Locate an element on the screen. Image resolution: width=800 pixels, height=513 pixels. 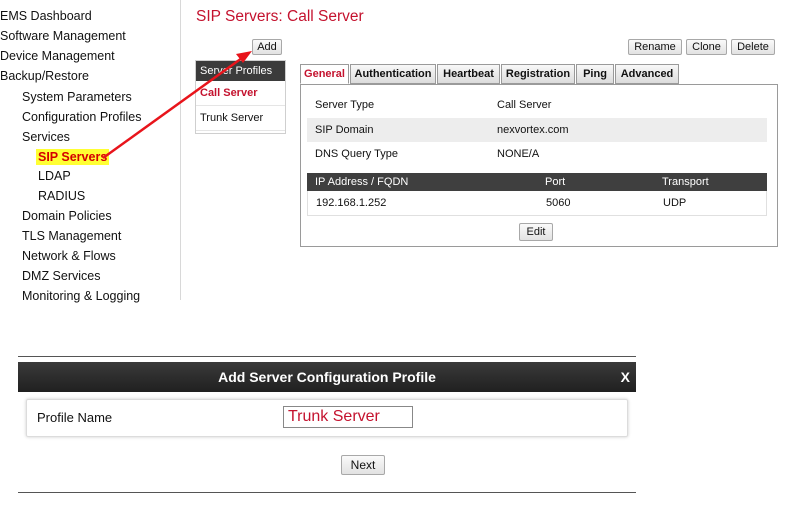
dialog-top-border is located at coordinates (327, 356).